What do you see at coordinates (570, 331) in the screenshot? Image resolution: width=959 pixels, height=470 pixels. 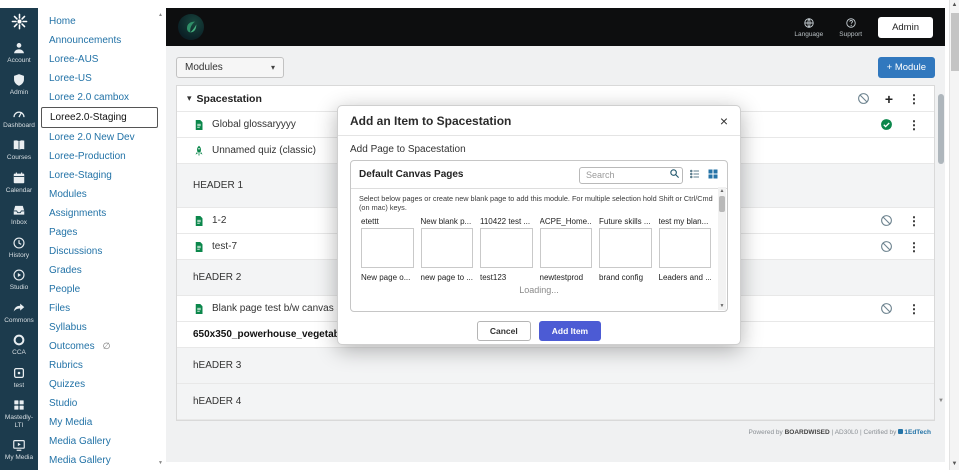 I see `add-item-button: Add Item` at bounding box center [570, 331].